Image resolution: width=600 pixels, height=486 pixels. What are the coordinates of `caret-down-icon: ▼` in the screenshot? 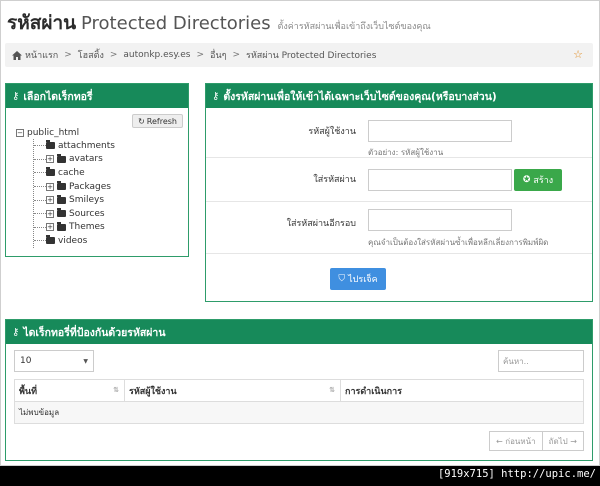 It's located at (85, 361).